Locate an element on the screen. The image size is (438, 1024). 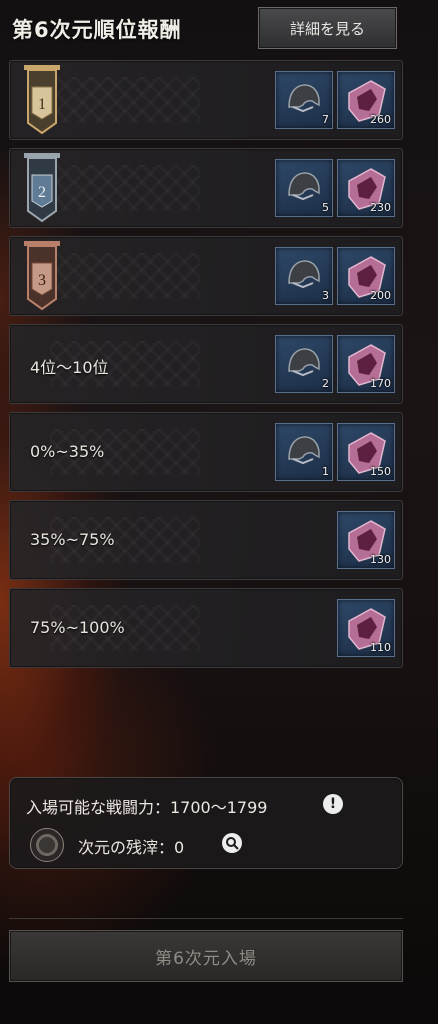
crystal-item-slot: 110 is located at coordinates (366, 628).